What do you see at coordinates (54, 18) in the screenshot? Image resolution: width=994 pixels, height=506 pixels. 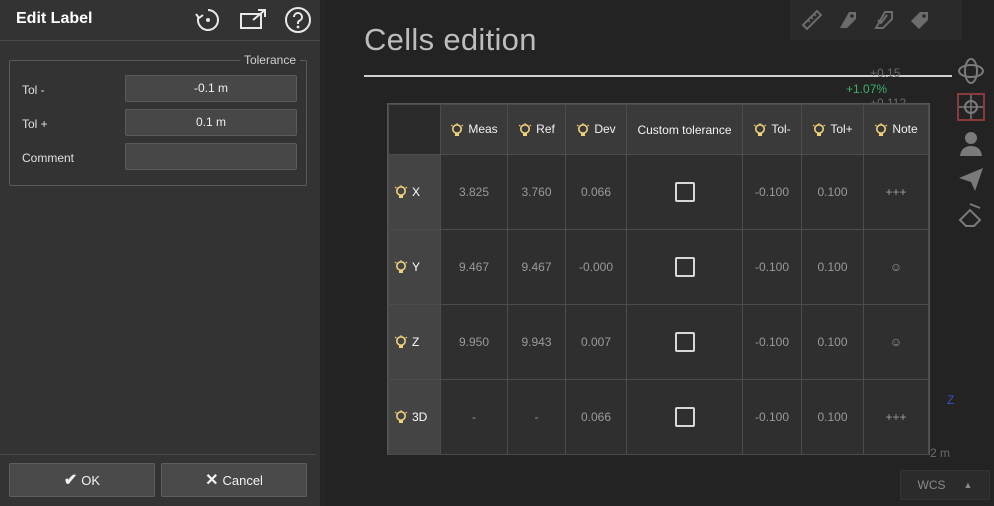 I see `panel-title: Edit Label` at bounding box center [54, 18].